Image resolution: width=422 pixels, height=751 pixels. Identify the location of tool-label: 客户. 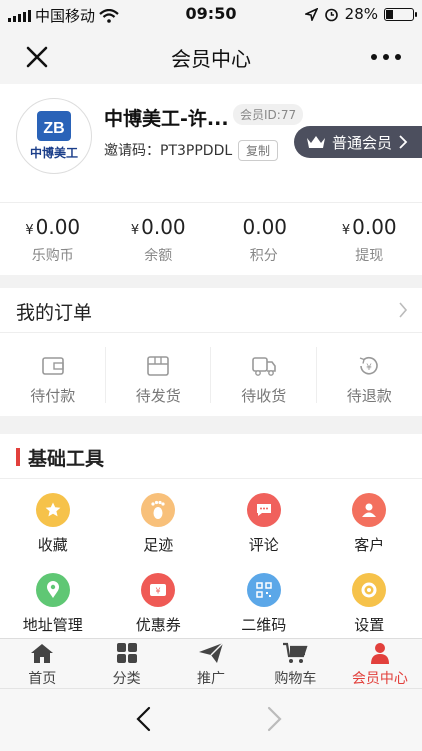
(369, 544).